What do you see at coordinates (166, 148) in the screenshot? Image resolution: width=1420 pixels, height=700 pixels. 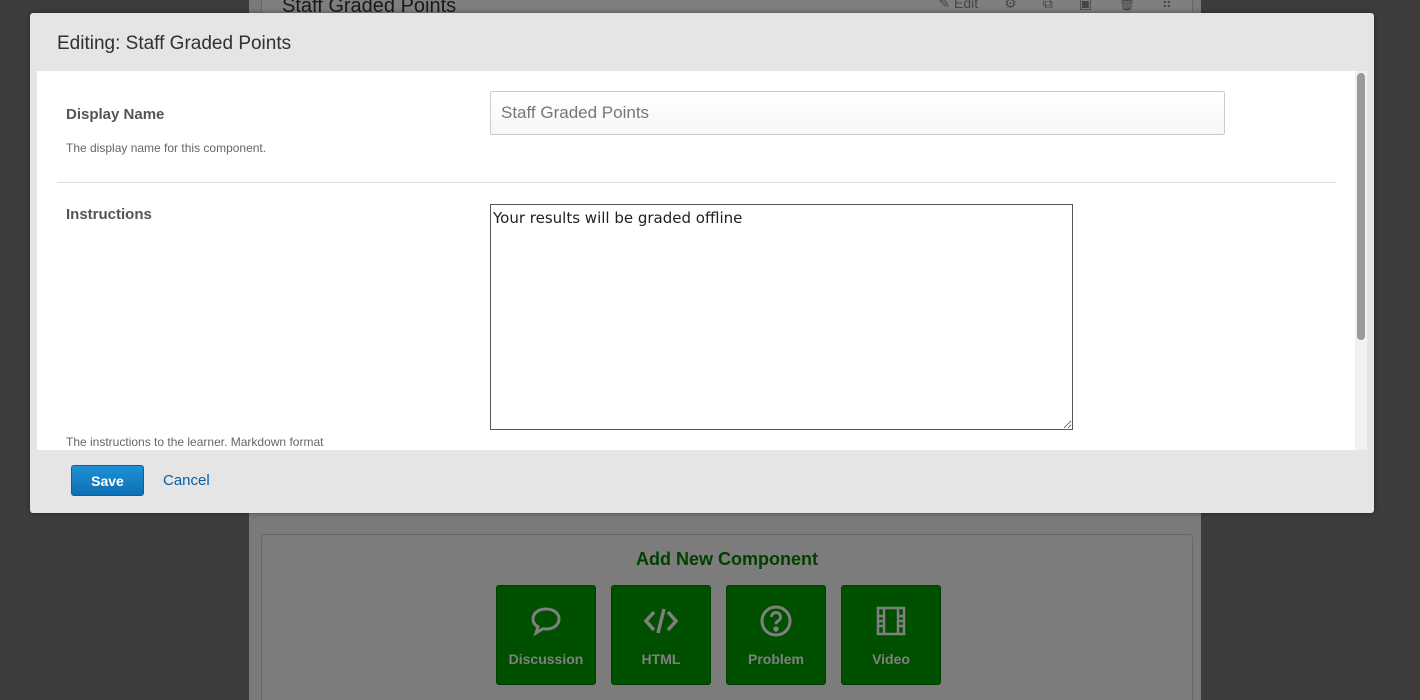 I see `display-name-help: The display name for this component.` at bounding box center [166, 148].